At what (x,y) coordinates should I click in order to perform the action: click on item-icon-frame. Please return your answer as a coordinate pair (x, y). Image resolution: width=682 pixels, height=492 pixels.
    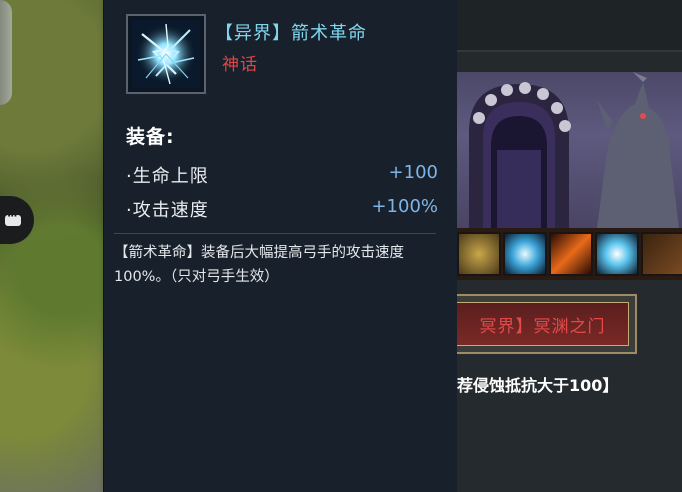
    Looking at the image, I should click on (166, 54).